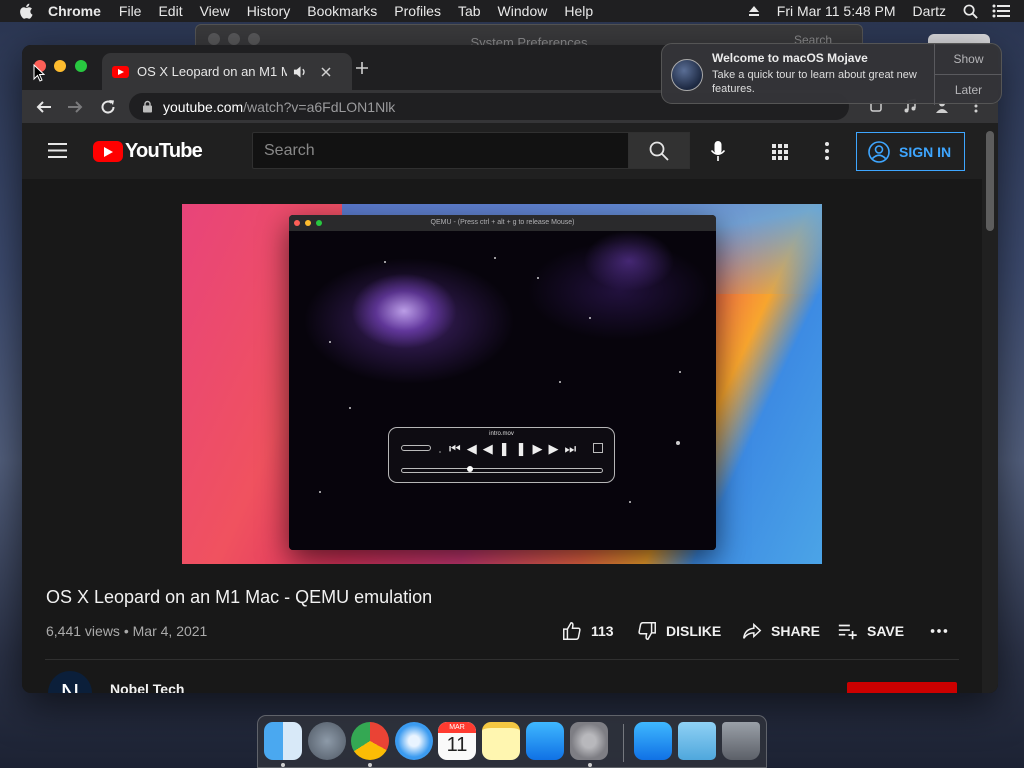  I want to click on volume-slider, so click(416, 448).